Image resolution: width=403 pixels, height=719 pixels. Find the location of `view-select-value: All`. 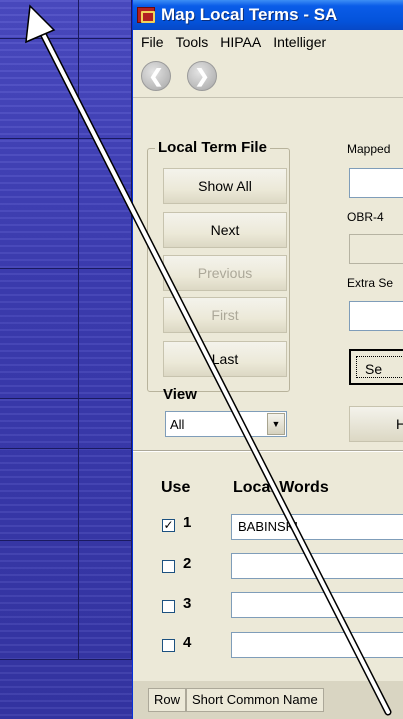

view-select-value: All is located at coordinates (177, 424).